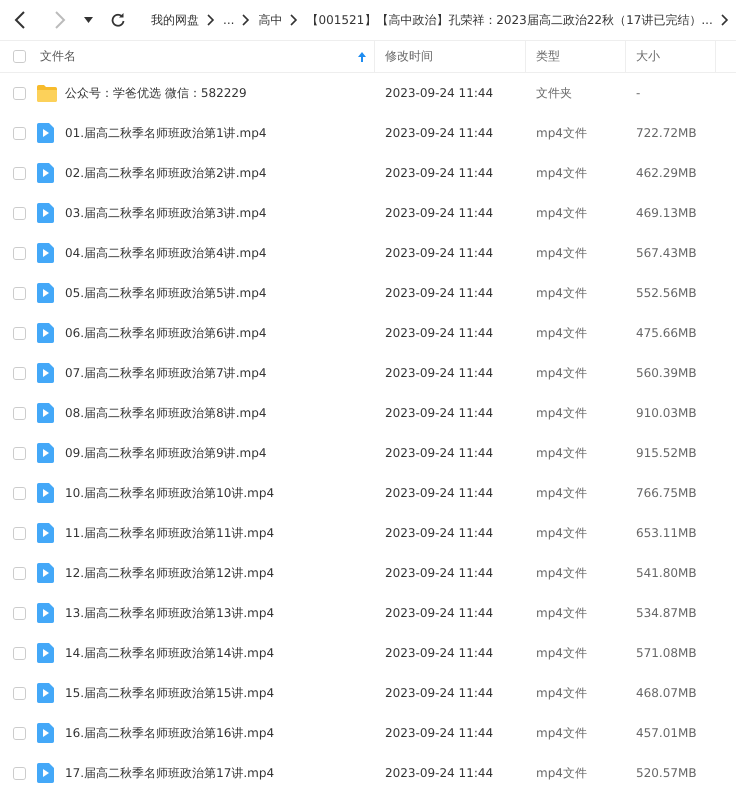 This screenshot has width=736, height=807. Describe the element at coordinates (20, 20) in the screenshot. I see `back-icon` at that location.